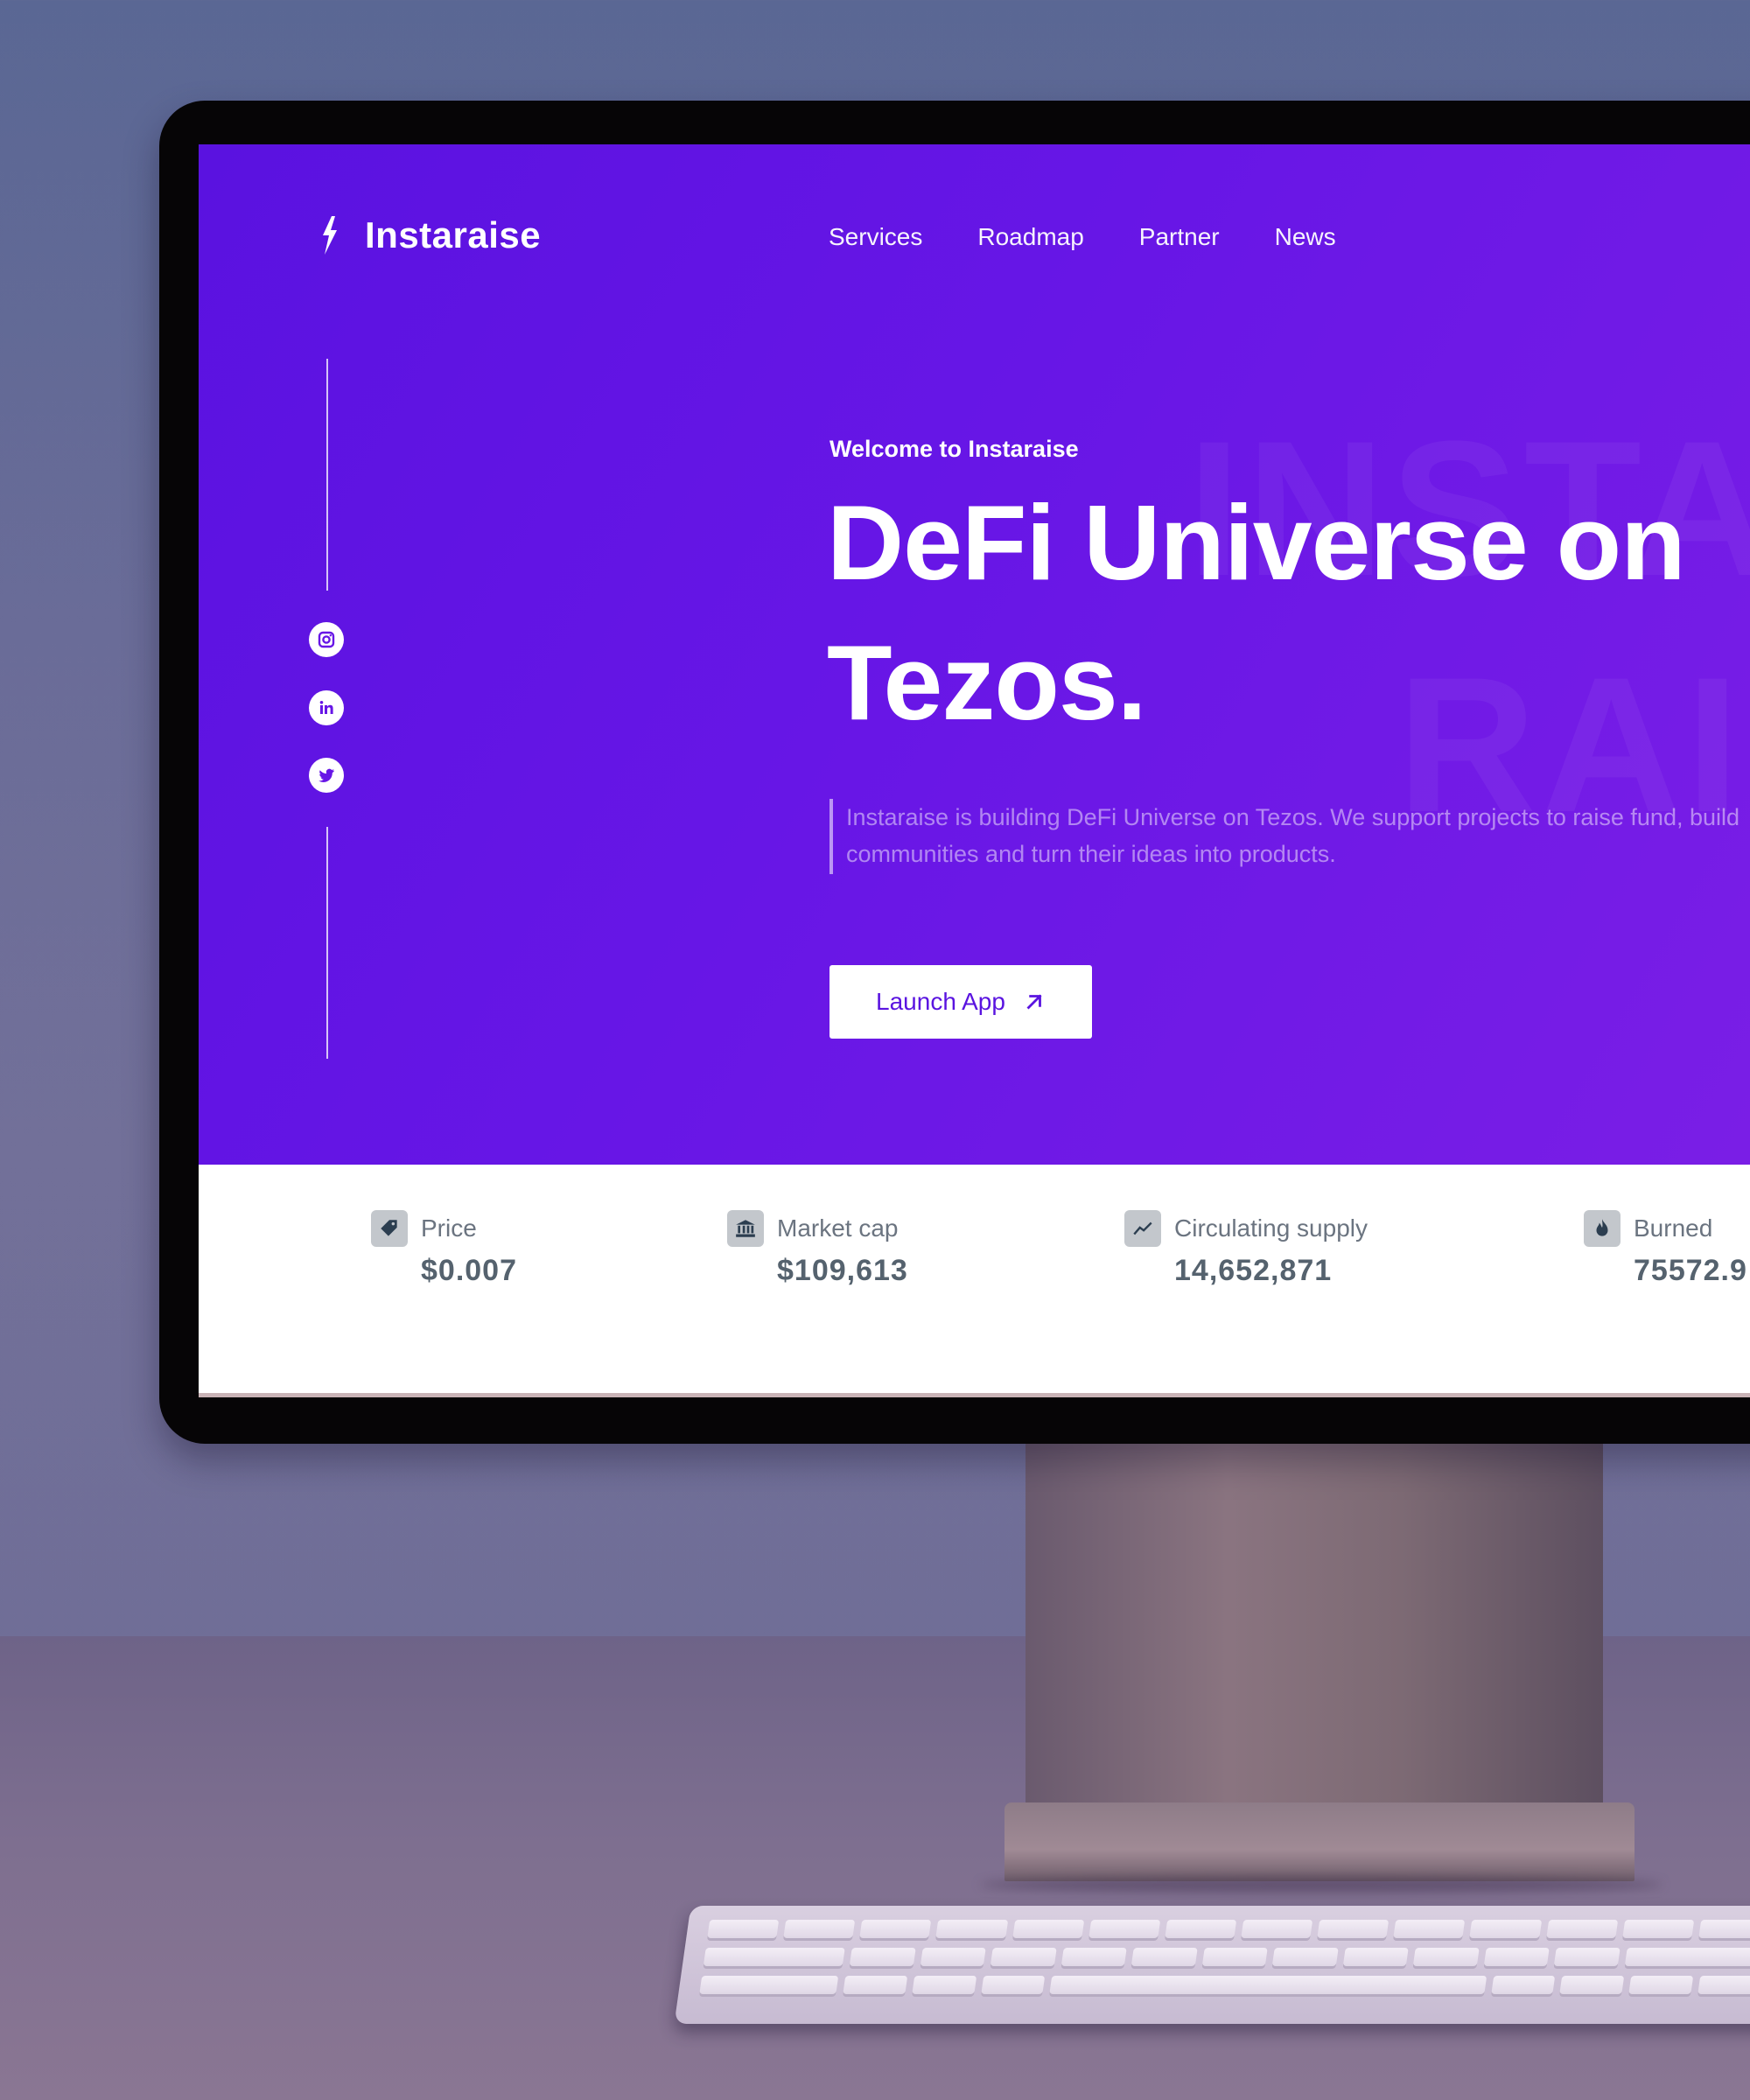 This screenshot has height=2100, width=1750. What do you see at coordinates (838, 1228) in the screenshot?
I see `stat-label: Market cap` at bounding box center [838, 1228].